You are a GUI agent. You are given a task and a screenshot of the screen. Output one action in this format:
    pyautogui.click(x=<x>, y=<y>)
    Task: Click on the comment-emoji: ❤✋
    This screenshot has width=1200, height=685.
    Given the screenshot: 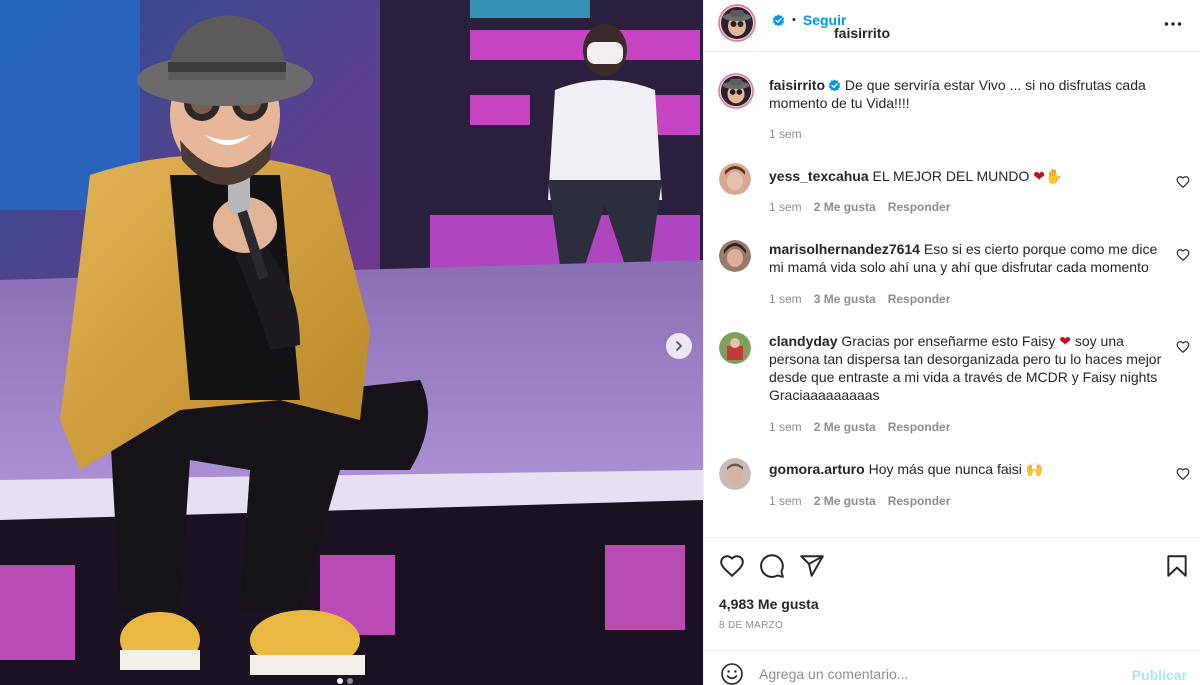 What is the action you would take?
    pyautogui.click(x=1048, y=176)
    